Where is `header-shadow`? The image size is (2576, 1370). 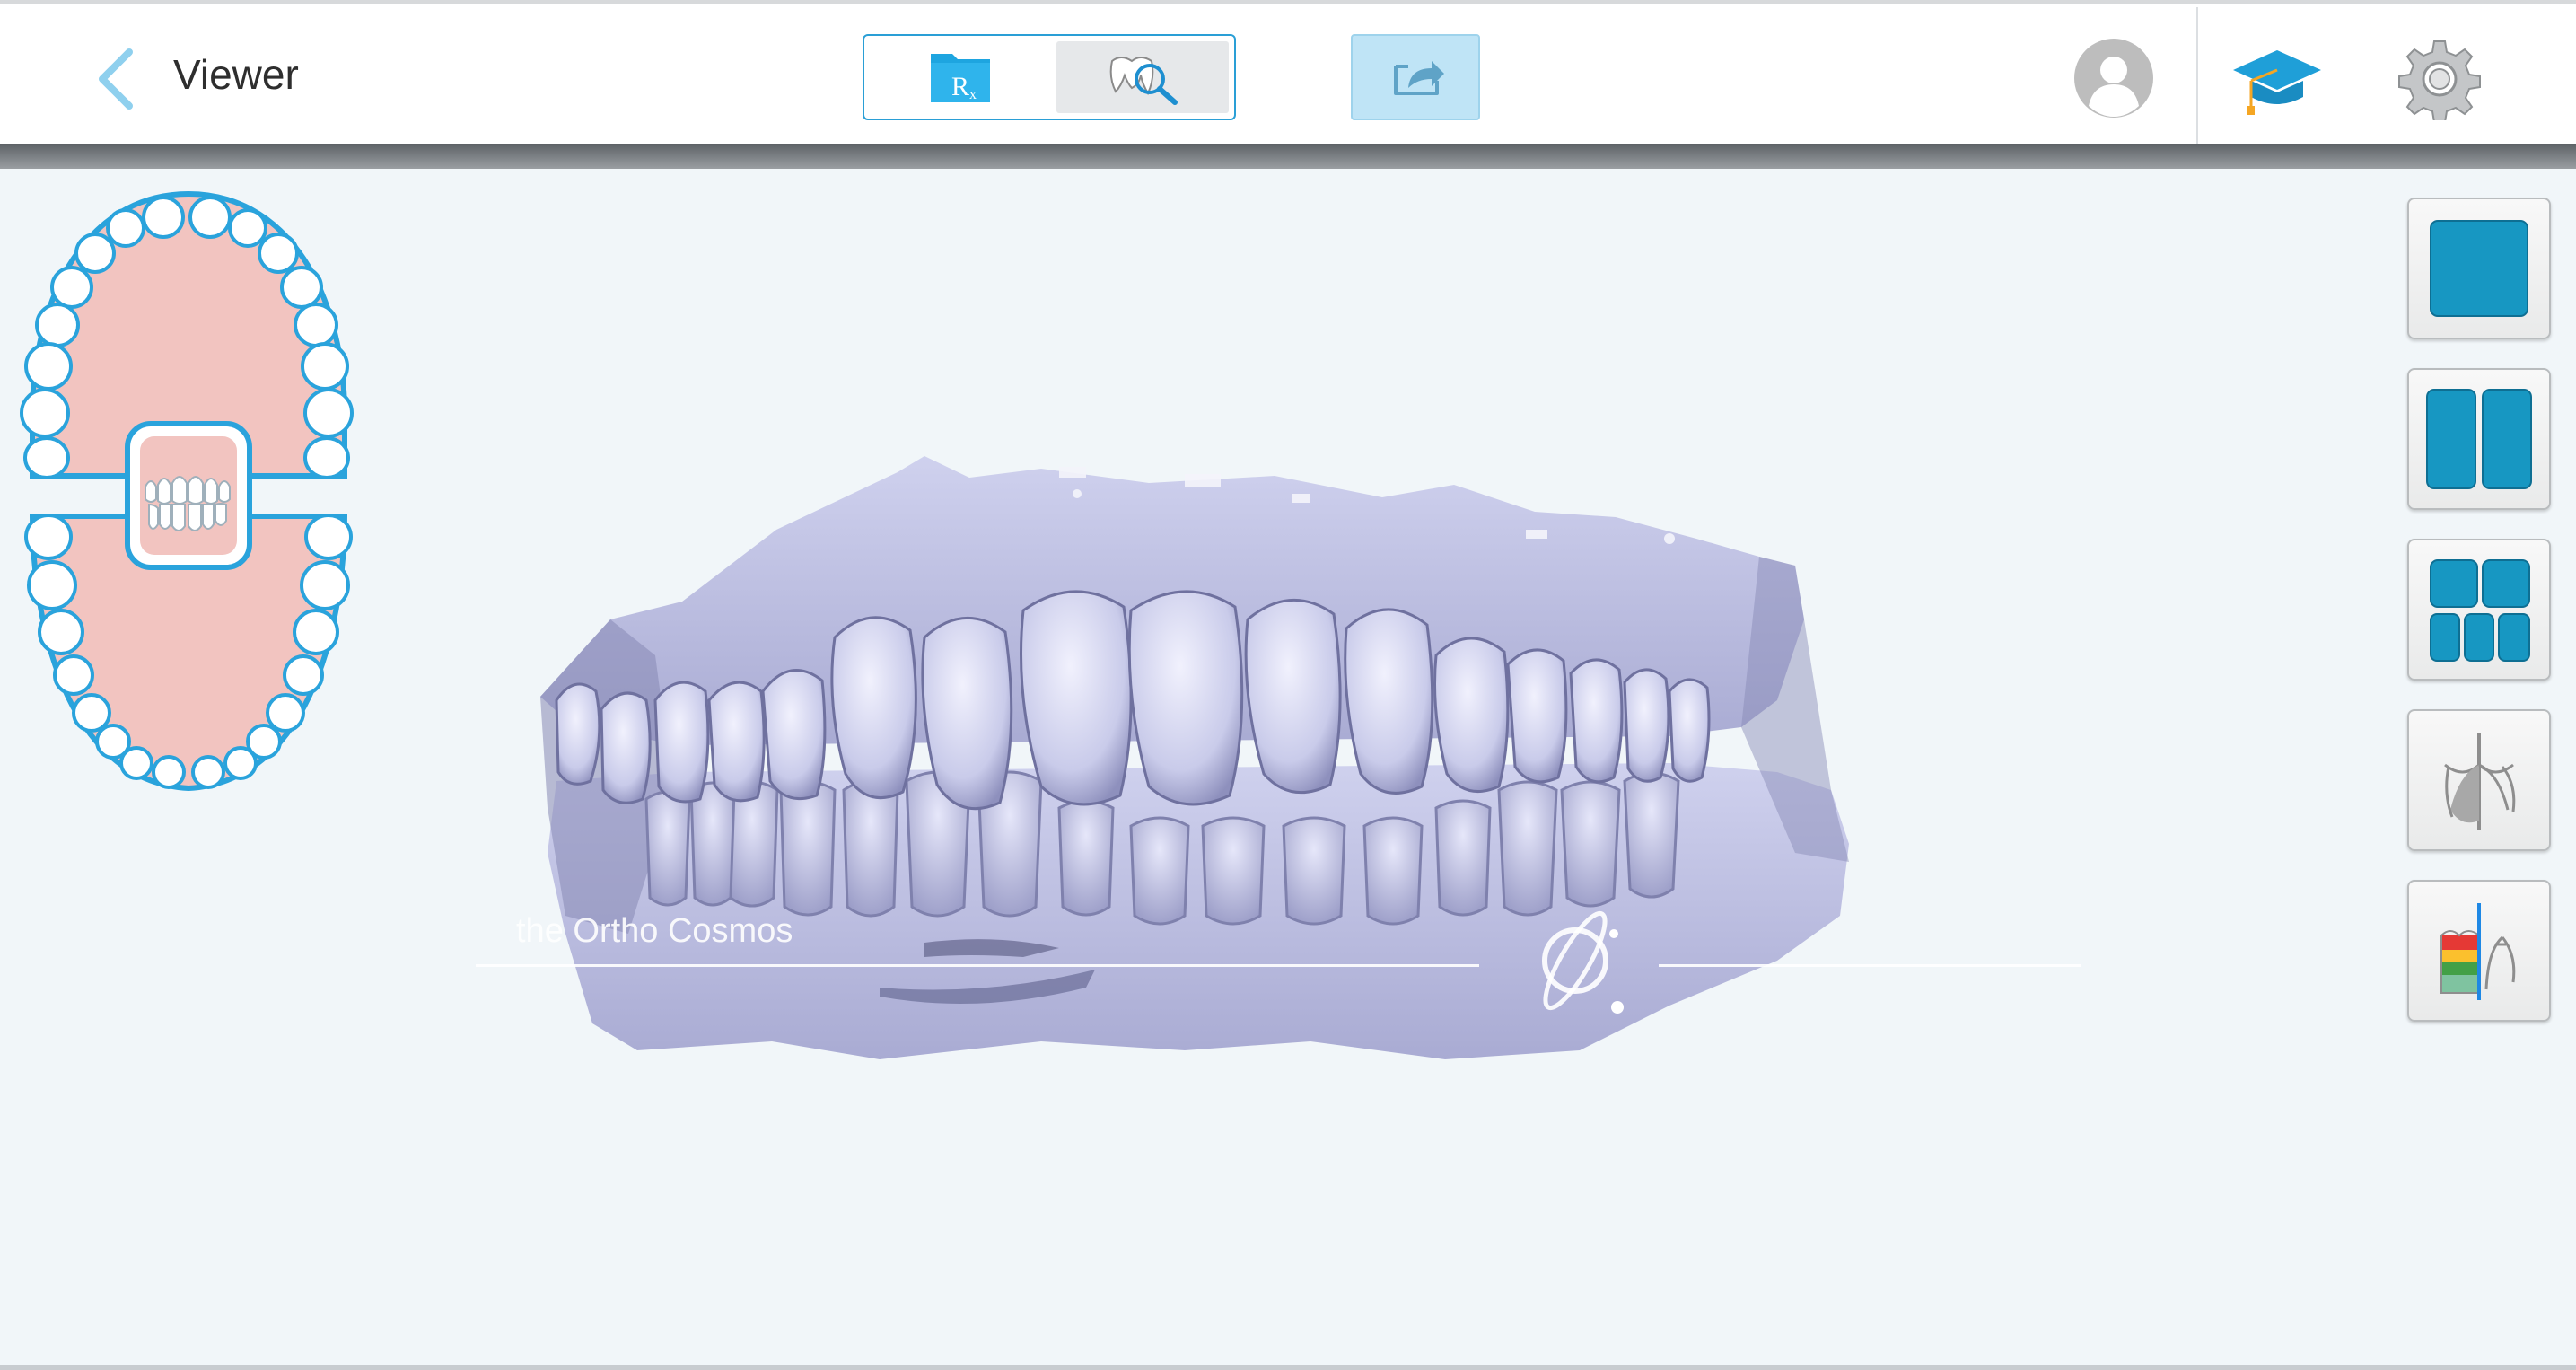 header-shadow is located at coordinates (1288, 156).